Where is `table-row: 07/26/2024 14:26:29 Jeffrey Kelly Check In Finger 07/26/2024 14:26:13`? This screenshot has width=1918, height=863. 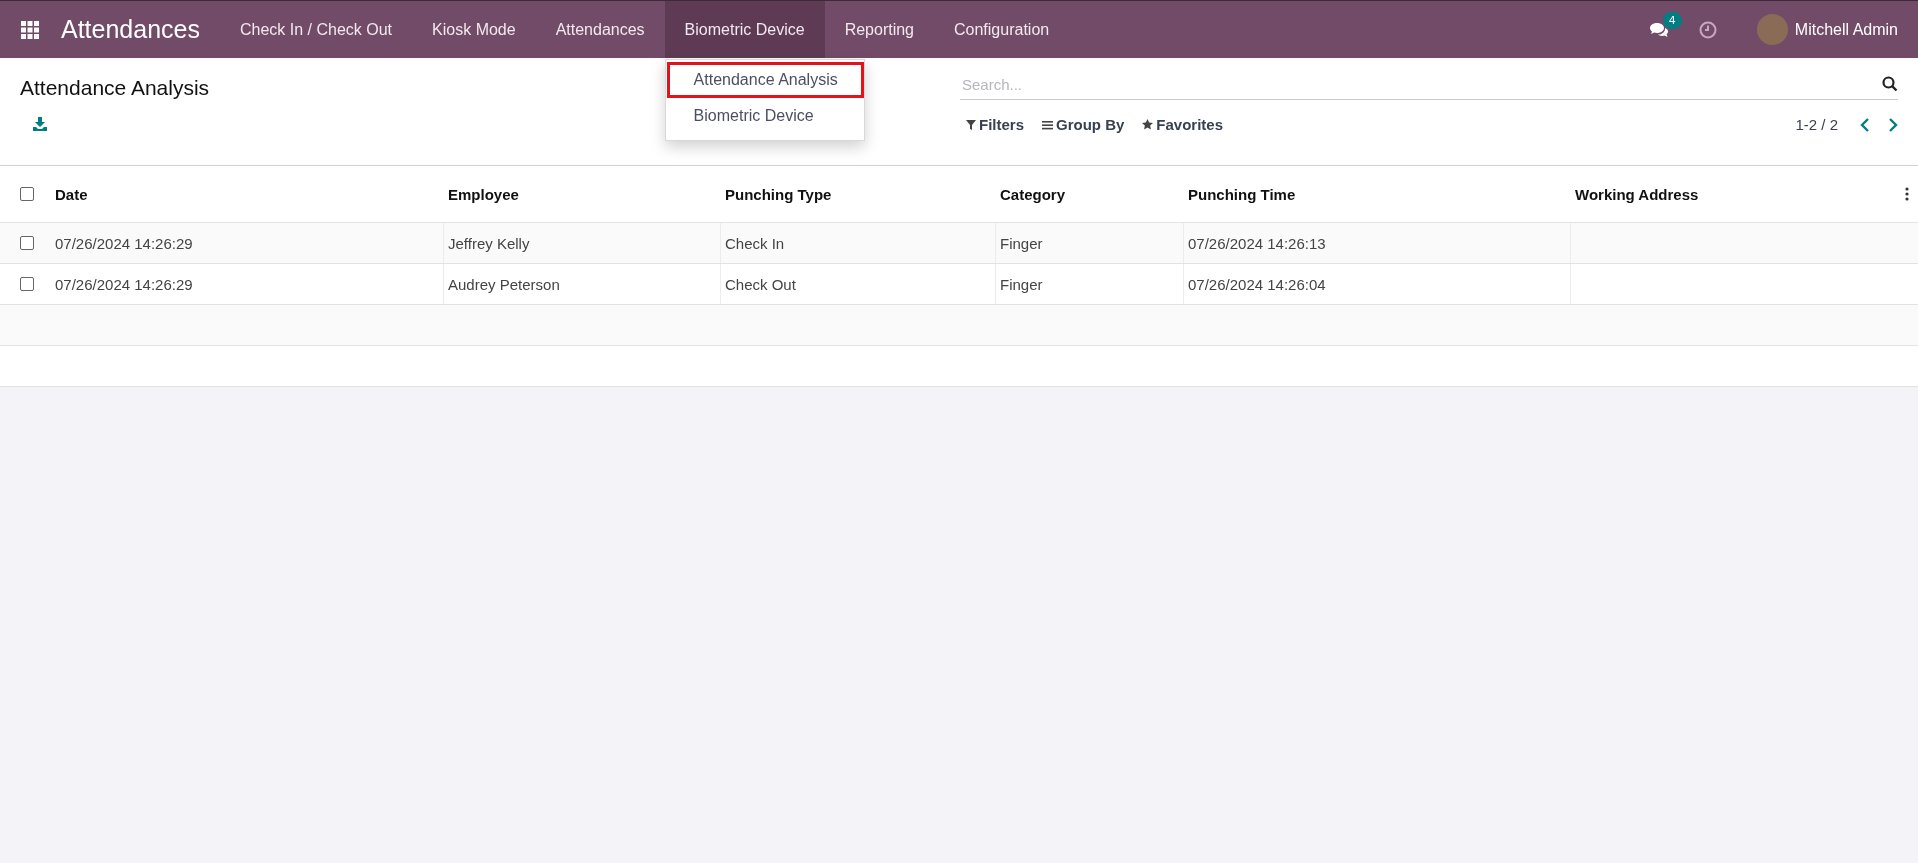 table-row: 07/26/2024 14:26:29 Jeffrey Kelly Check In Finger 07/26/2024 14:26:13 is located at coordinates (959, 243).